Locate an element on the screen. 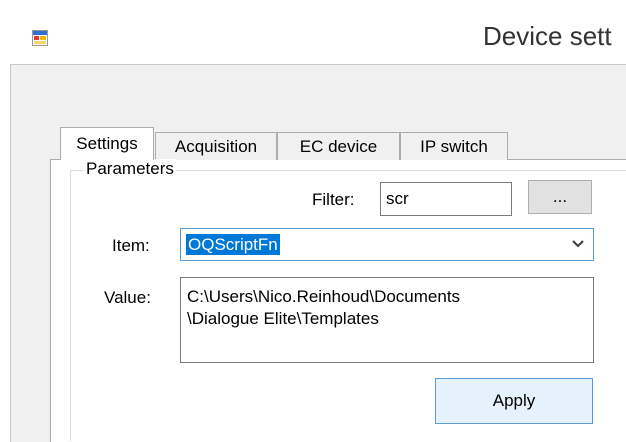 This screenshot has height=442, width=626. tab-settings-label: Settings is located at coordinates (107, 143).